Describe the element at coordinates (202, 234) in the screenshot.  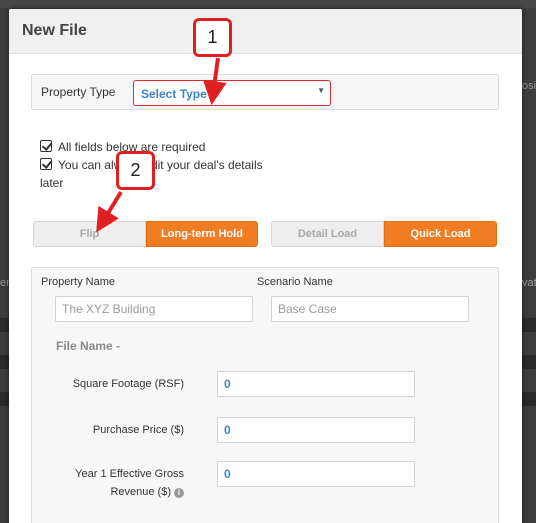
I see `long-term-hold-button: Long-term Hold` at that location.